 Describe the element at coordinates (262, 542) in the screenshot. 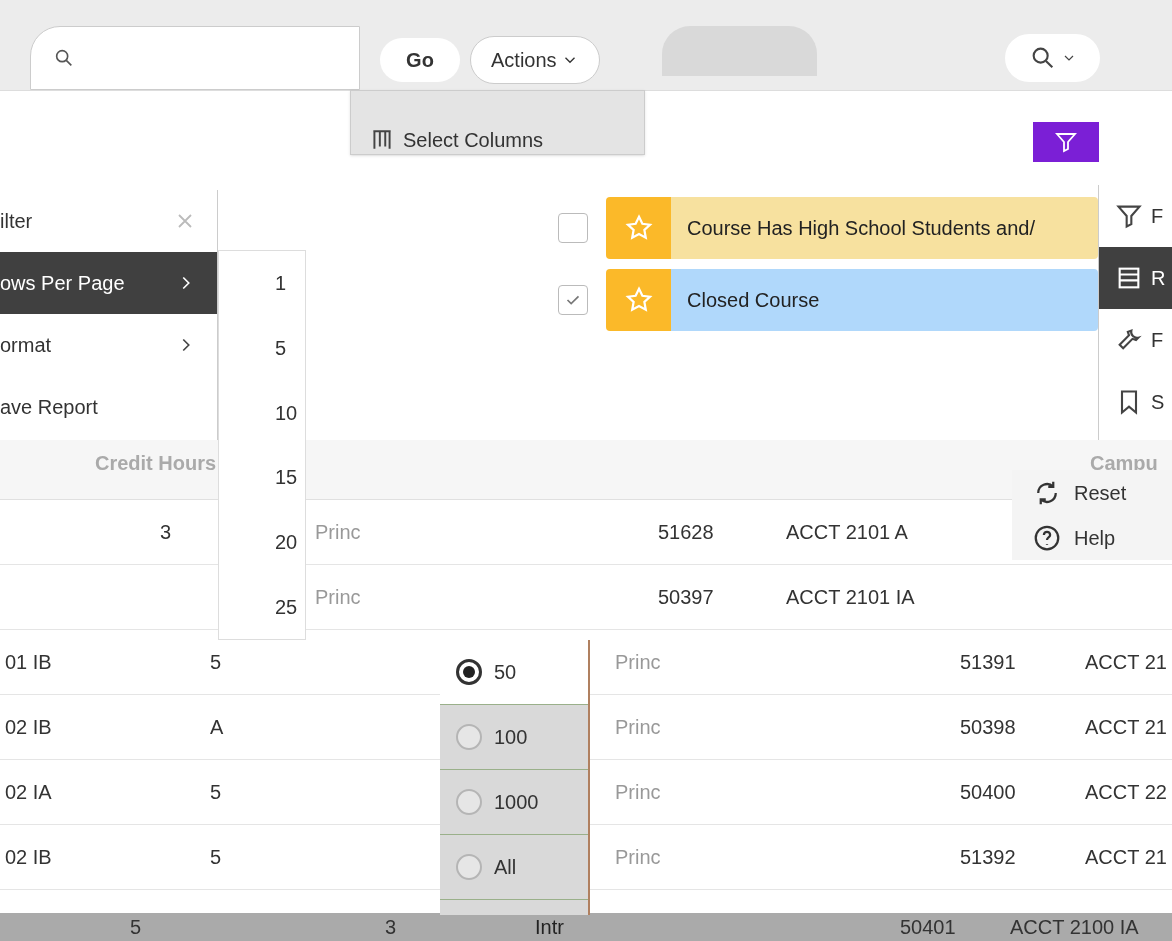

I see `menu-item: 20` at that location.